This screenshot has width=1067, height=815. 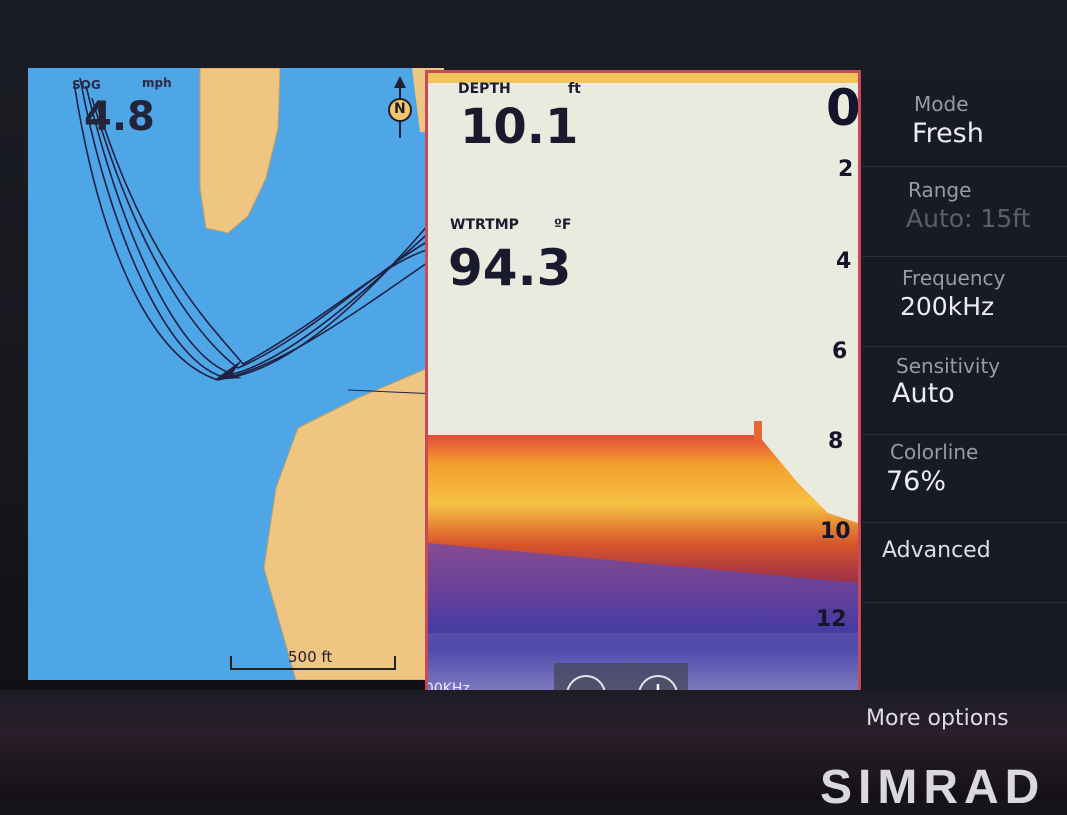 I want to click on range-value: Auto: 15ft, so click(x=968, y=218).